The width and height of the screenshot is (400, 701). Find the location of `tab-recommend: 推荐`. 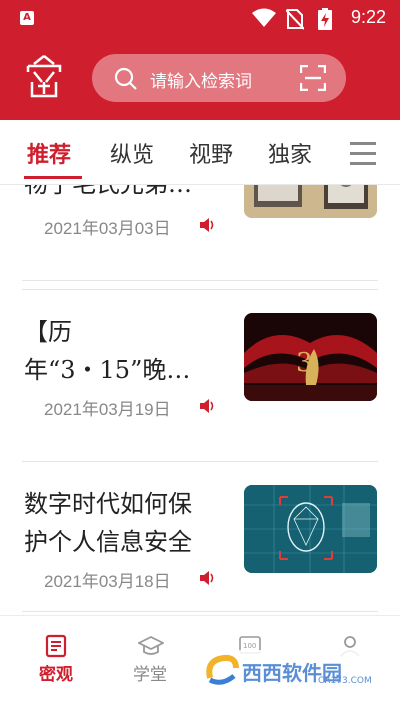

tab-recommend: 推荐 is located at coordinates (49, 153).